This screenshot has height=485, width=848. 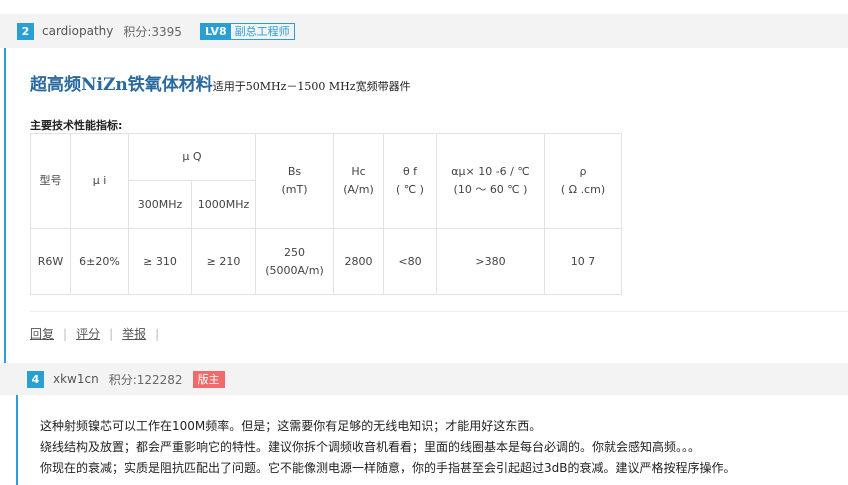 I want to click on cell-300mhz: ≥ 310, so click(x=160, y=261).